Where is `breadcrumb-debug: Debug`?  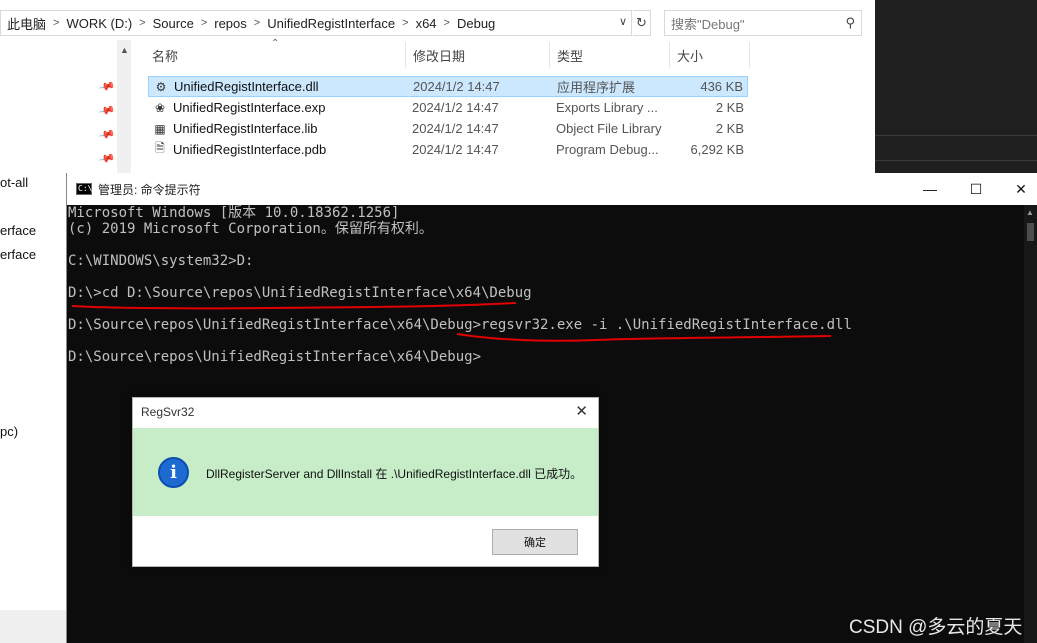 breadcrumb-debug: Debug is located at coordinates (476, 23).